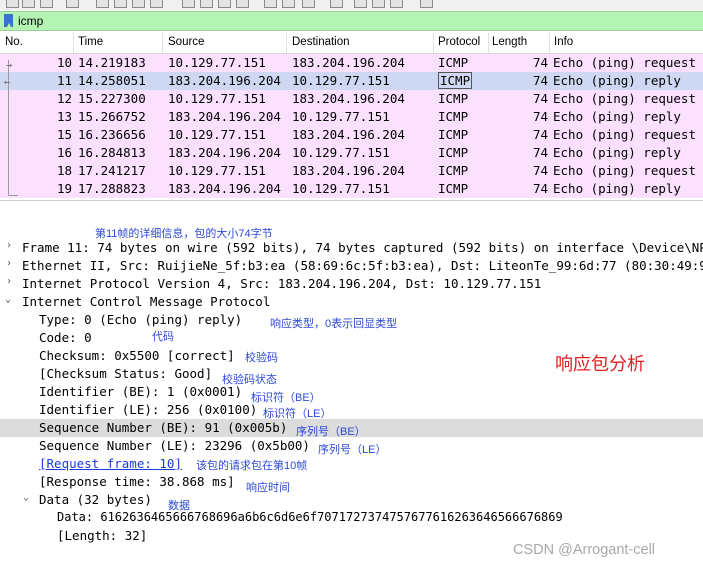  Describe the element at coordinates (617, 188) in the screenshot. I see `packet-cell-info: Echo (ping) reply` at that location.